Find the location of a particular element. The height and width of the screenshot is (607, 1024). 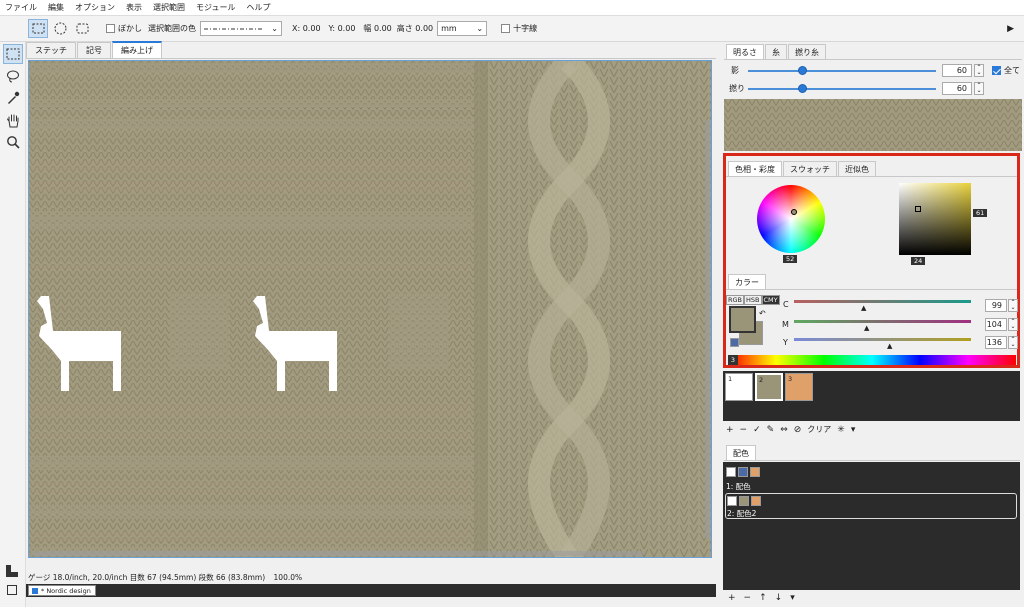

swap-icon: ⇔ is located at coordinates (784, 430).